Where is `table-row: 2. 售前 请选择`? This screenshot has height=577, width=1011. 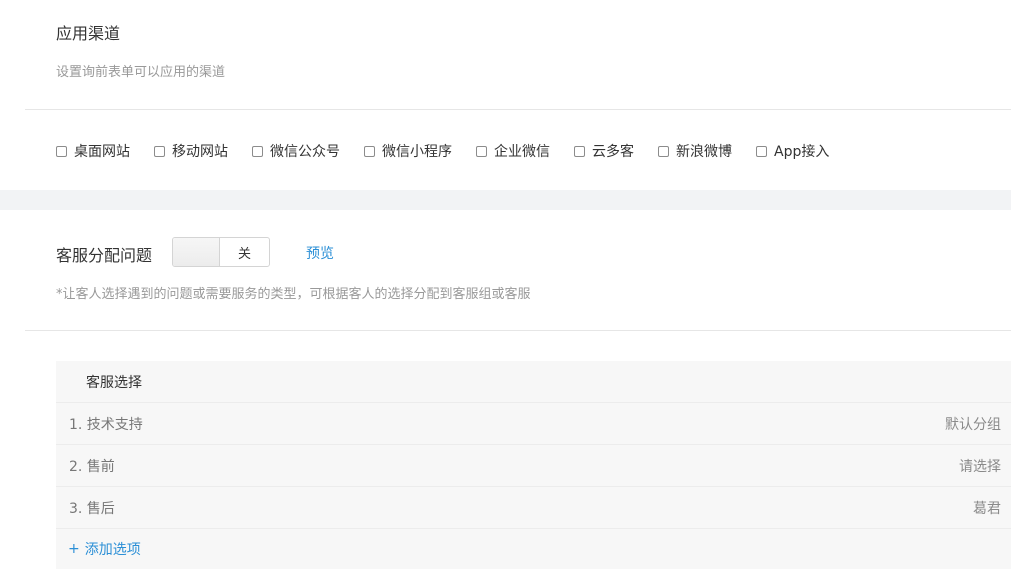
table-row: 2. 售前 请选择 is located at coordinates (533, 466).